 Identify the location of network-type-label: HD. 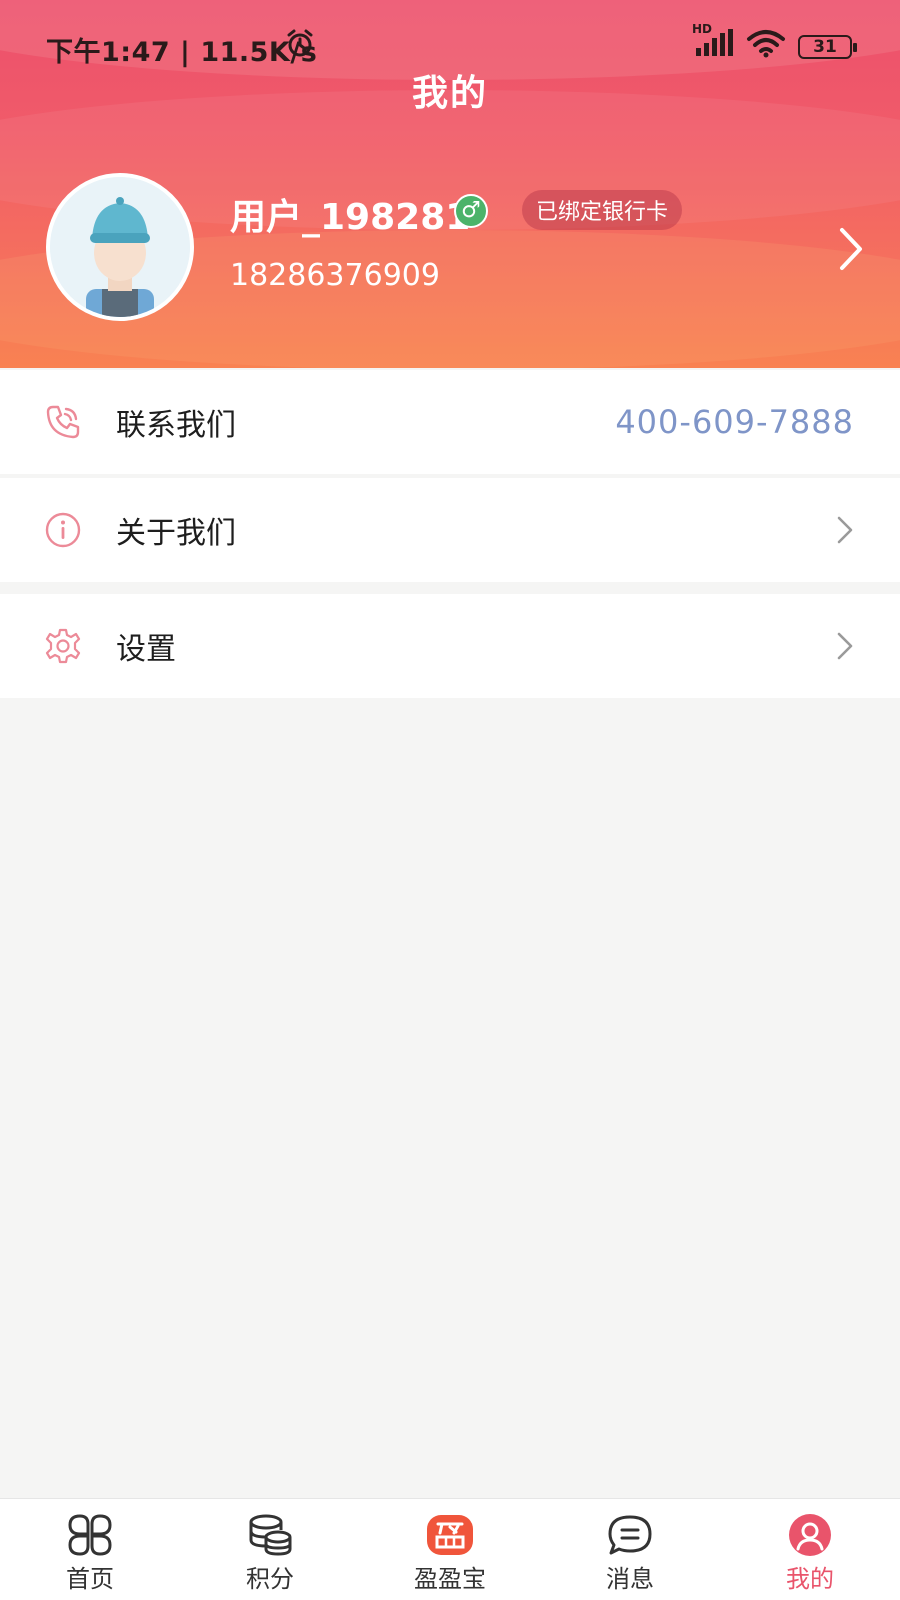
(702, 29).